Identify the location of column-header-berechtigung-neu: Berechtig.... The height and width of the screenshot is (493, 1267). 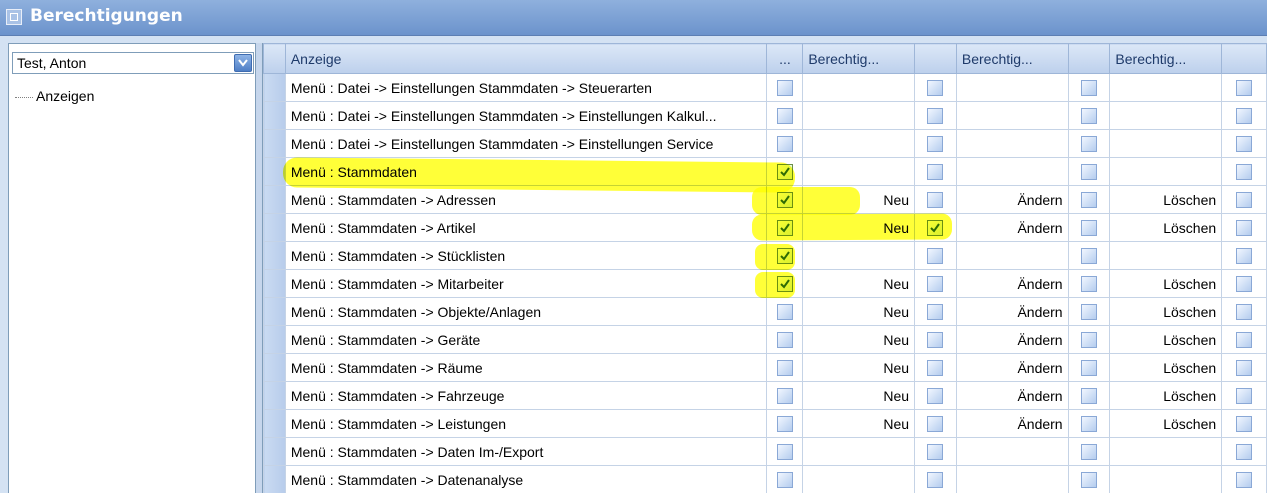
(859, 58).